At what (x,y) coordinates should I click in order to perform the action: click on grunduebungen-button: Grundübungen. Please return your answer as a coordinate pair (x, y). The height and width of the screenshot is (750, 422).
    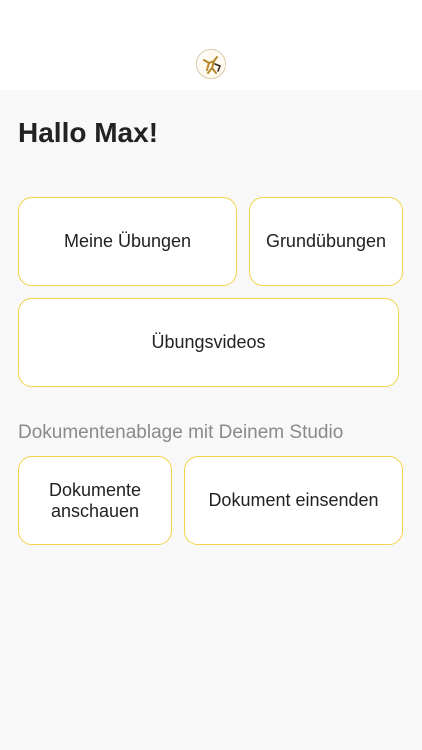
    Looking at the image, I should click on (326, 241).